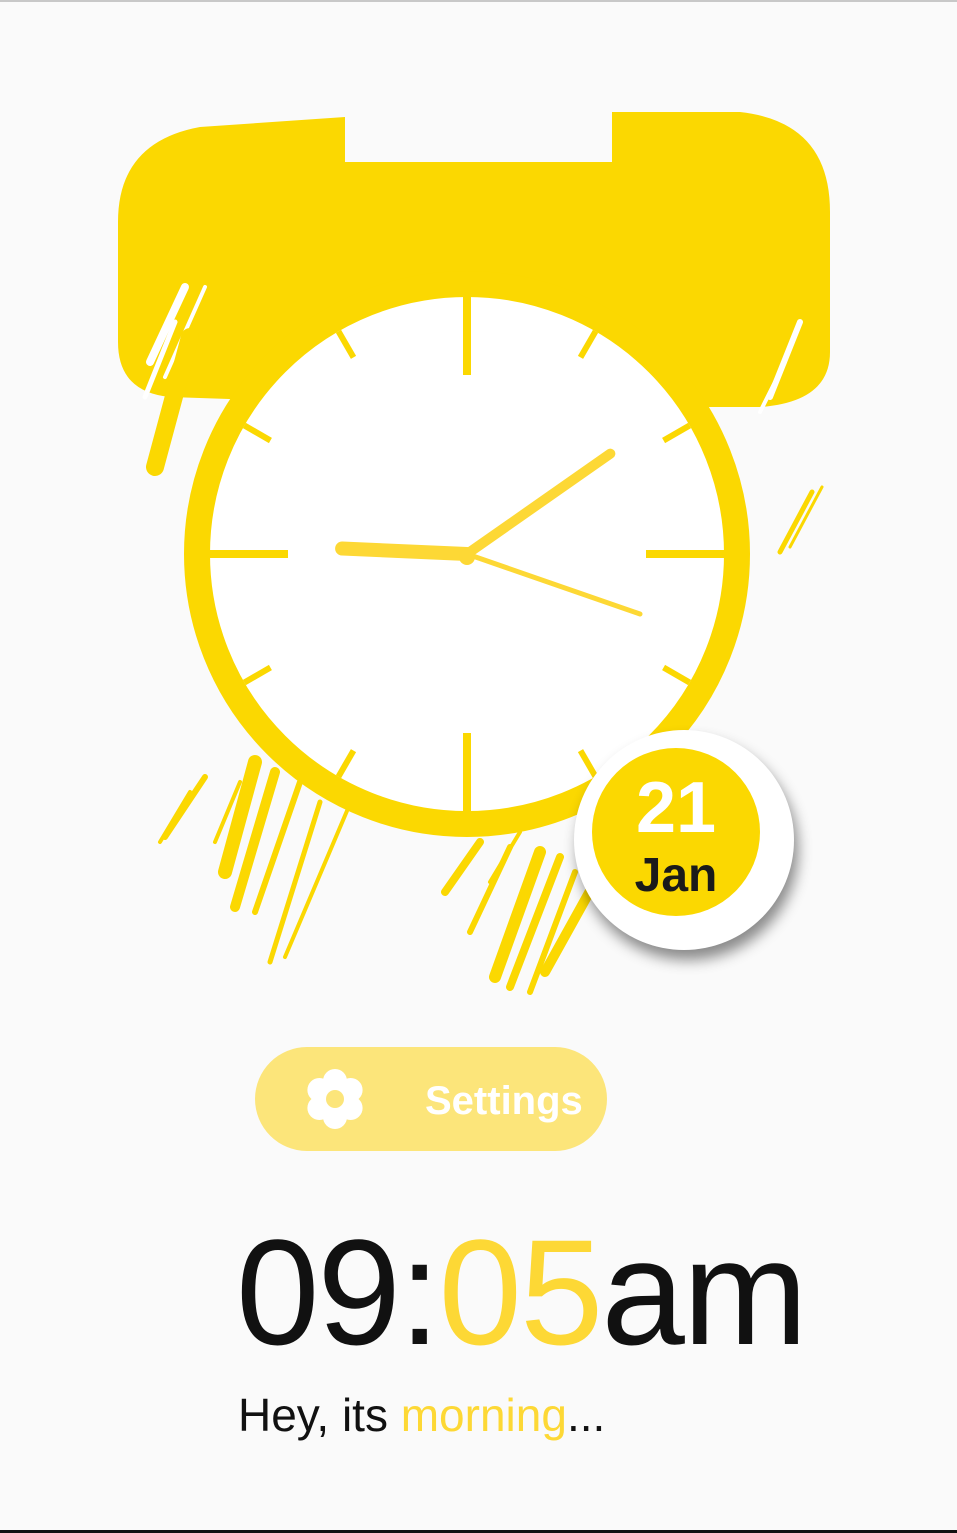 This screenshot has height=1533, width=957. Describe the element at coordinates (504, 1101) in the screenshot. I see `settings-label: Settings` at that location.